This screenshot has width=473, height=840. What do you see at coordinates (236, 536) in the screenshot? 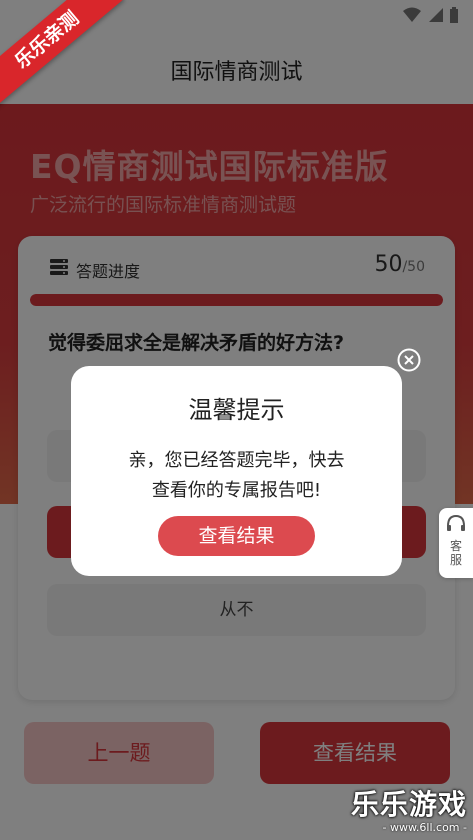
I see `dialog-view-result-button: 查看结果` at bounding box center [236, 536].